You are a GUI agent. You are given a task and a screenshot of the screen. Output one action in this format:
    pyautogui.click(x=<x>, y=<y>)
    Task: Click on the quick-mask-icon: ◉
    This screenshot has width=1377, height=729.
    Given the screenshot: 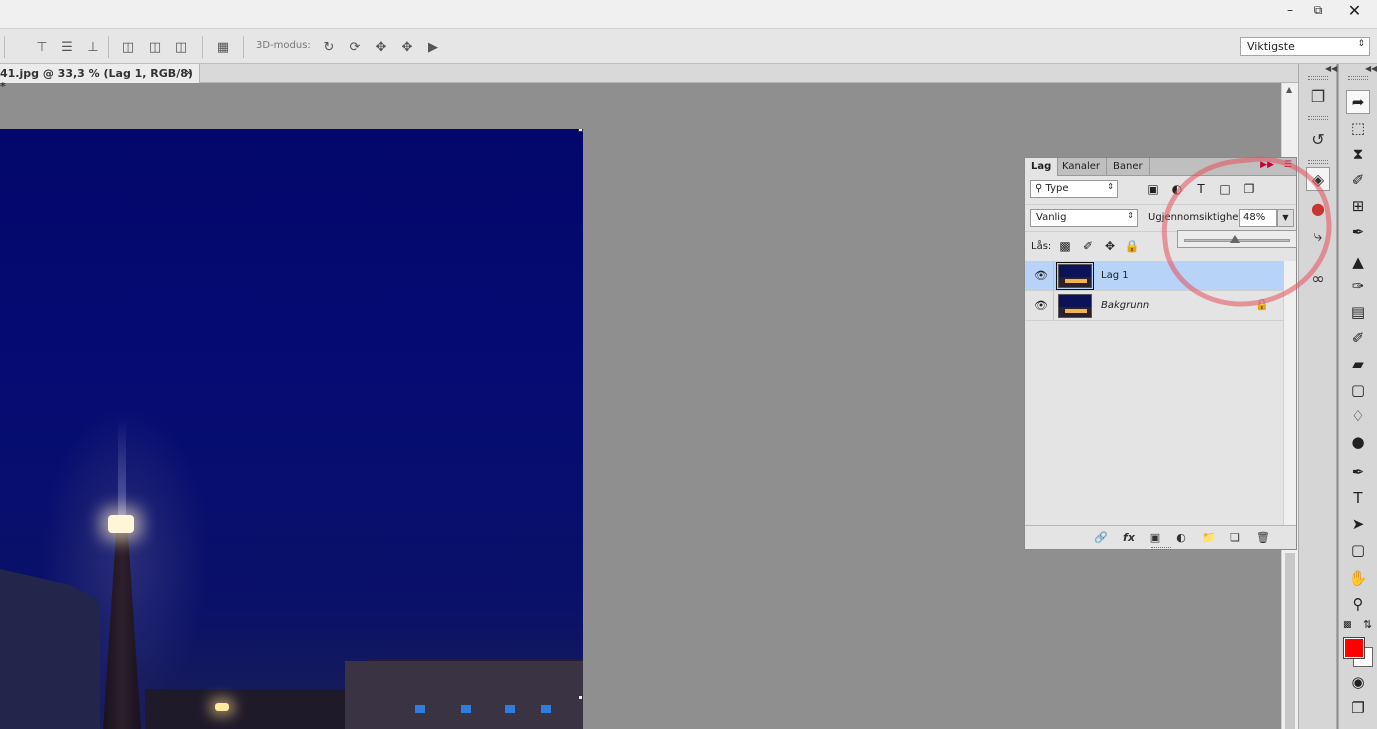 What is the action you would take?
    pyautogui.click(x=1358, y=682)
    